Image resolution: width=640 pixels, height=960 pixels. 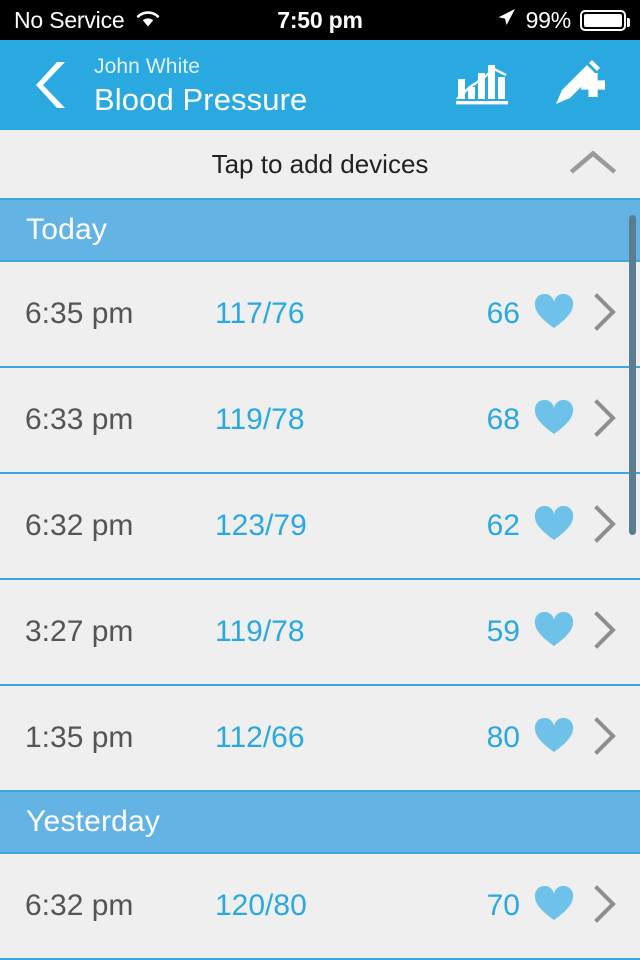 What do you see at coordinates (605, 20) in the screenshot?
I see `battery-full-icon` at bounding box center [605, 20].